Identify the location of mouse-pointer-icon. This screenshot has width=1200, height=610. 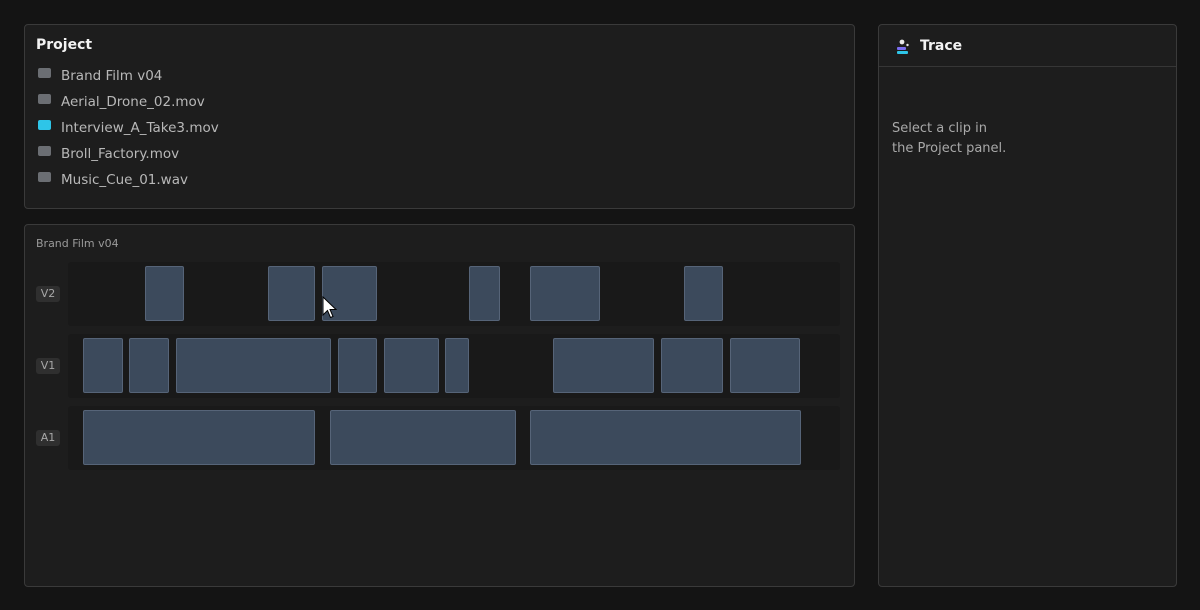
(330, 307).